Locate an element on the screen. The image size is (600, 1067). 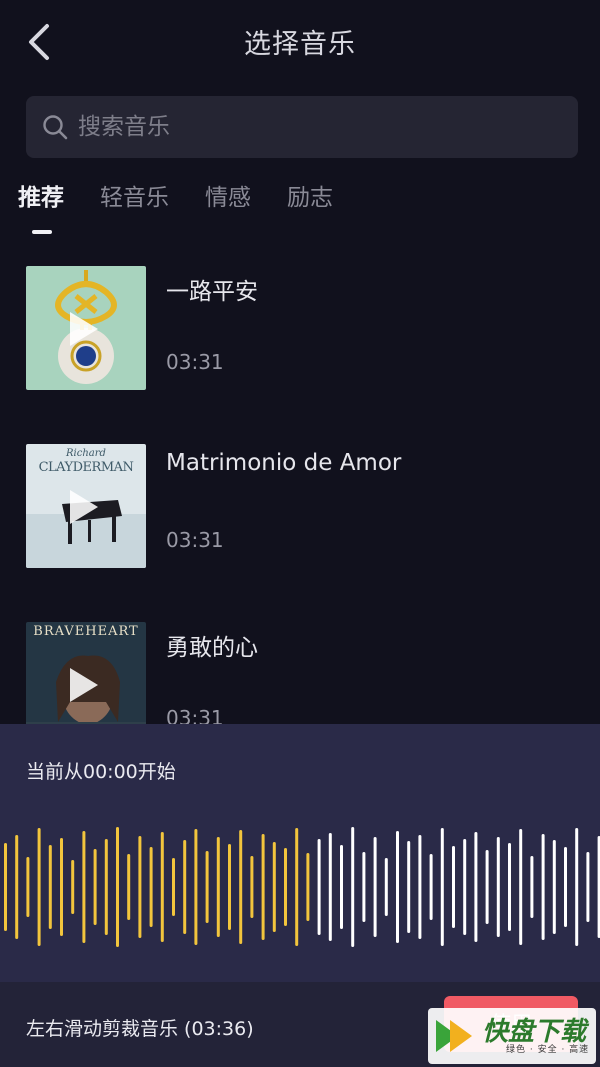
track-title: Matrimonio de Amor is located at coordinates (284, 463).